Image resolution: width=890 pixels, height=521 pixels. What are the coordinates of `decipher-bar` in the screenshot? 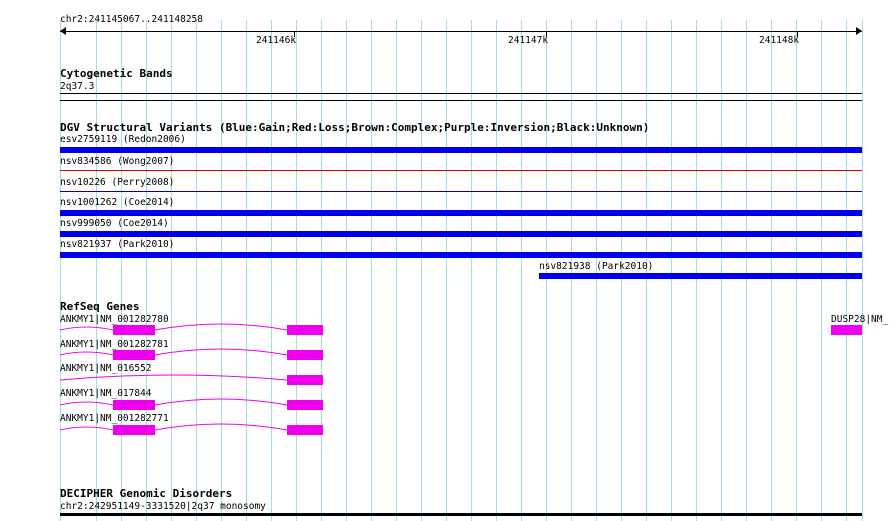 It's located at (461, 514).